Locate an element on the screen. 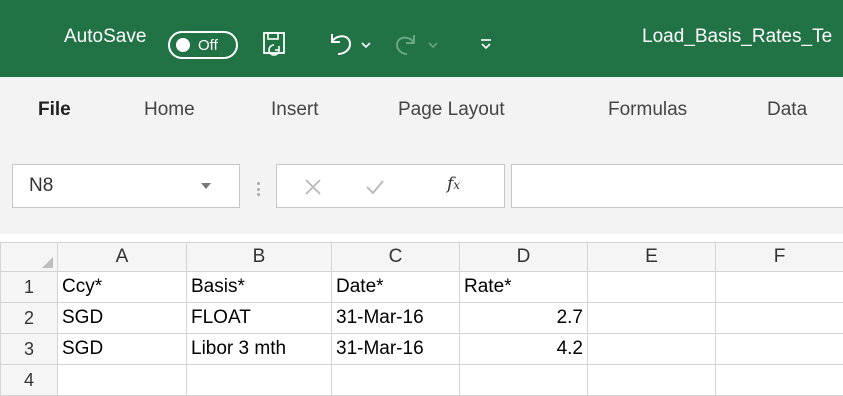  row-header: 2 is located at coordinates (29, 318).